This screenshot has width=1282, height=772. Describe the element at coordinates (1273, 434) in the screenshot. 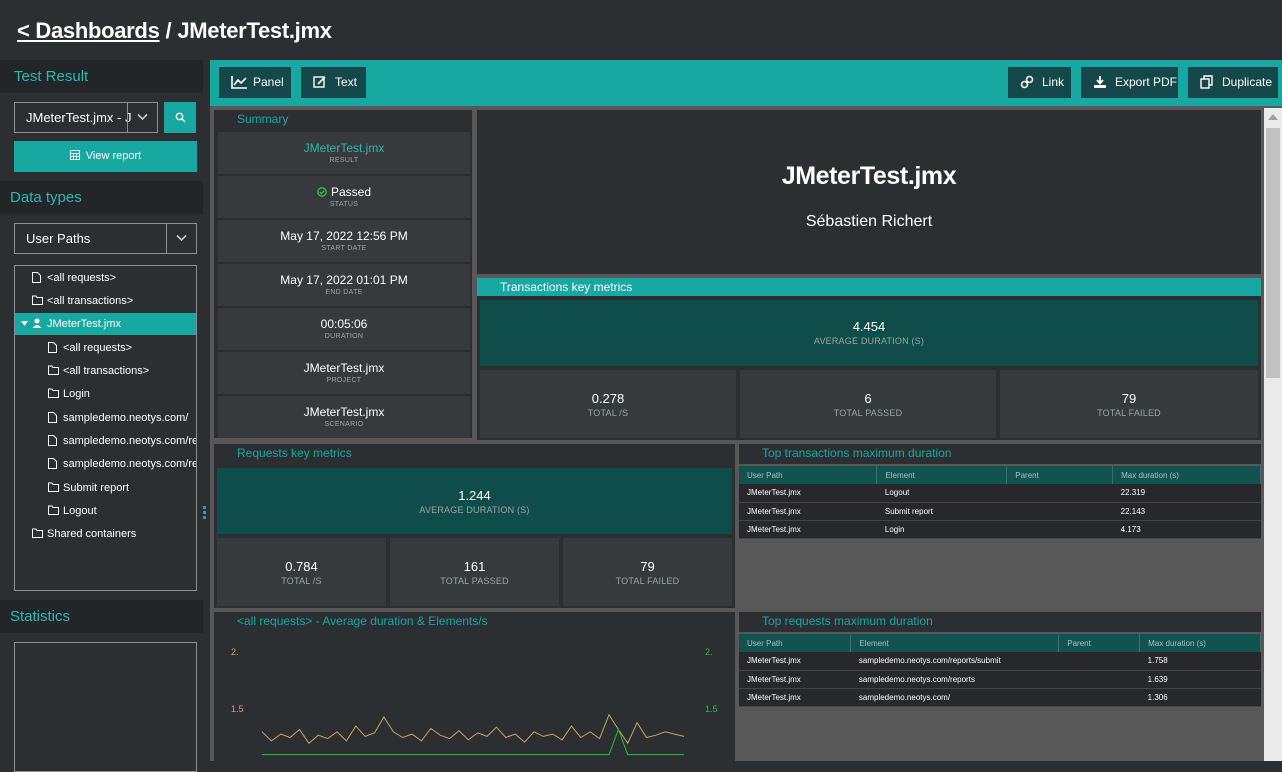

I see `page-scrollbar` at that location.